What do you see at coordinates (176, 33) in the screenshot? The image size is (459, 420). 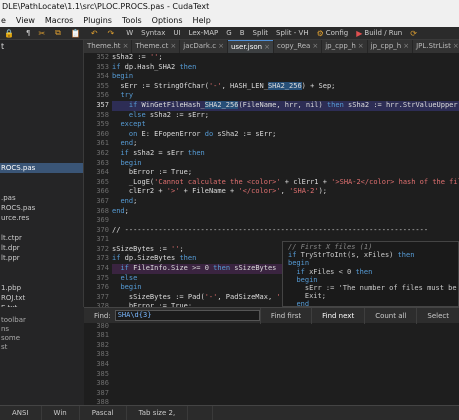 I see `toolbar-button-9: UI` at bounding box center [176, 33].